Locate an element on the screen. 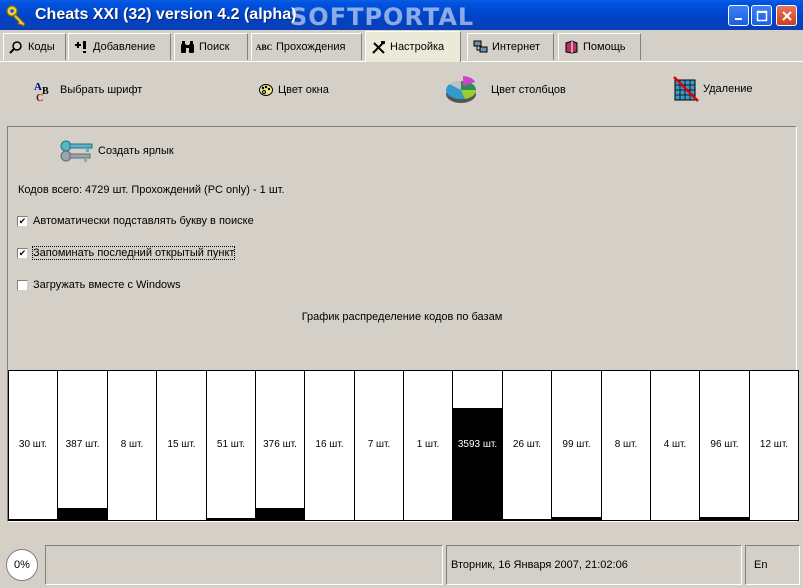  tab-codes: Коды is located at coordinates (34, 46).